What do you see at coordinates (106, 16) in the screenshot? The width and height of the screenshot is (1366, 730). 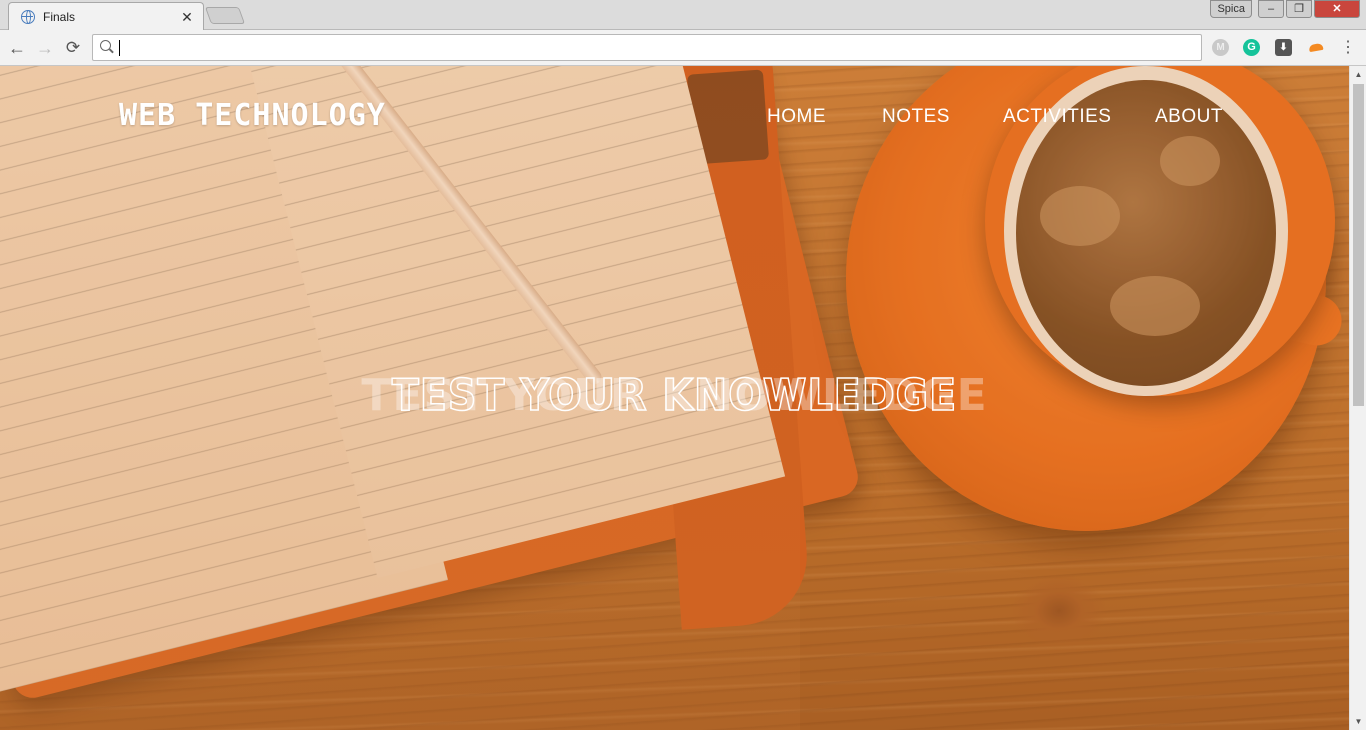 I see `browser-tab: Finals ✕` at bounding box center [106, 16].